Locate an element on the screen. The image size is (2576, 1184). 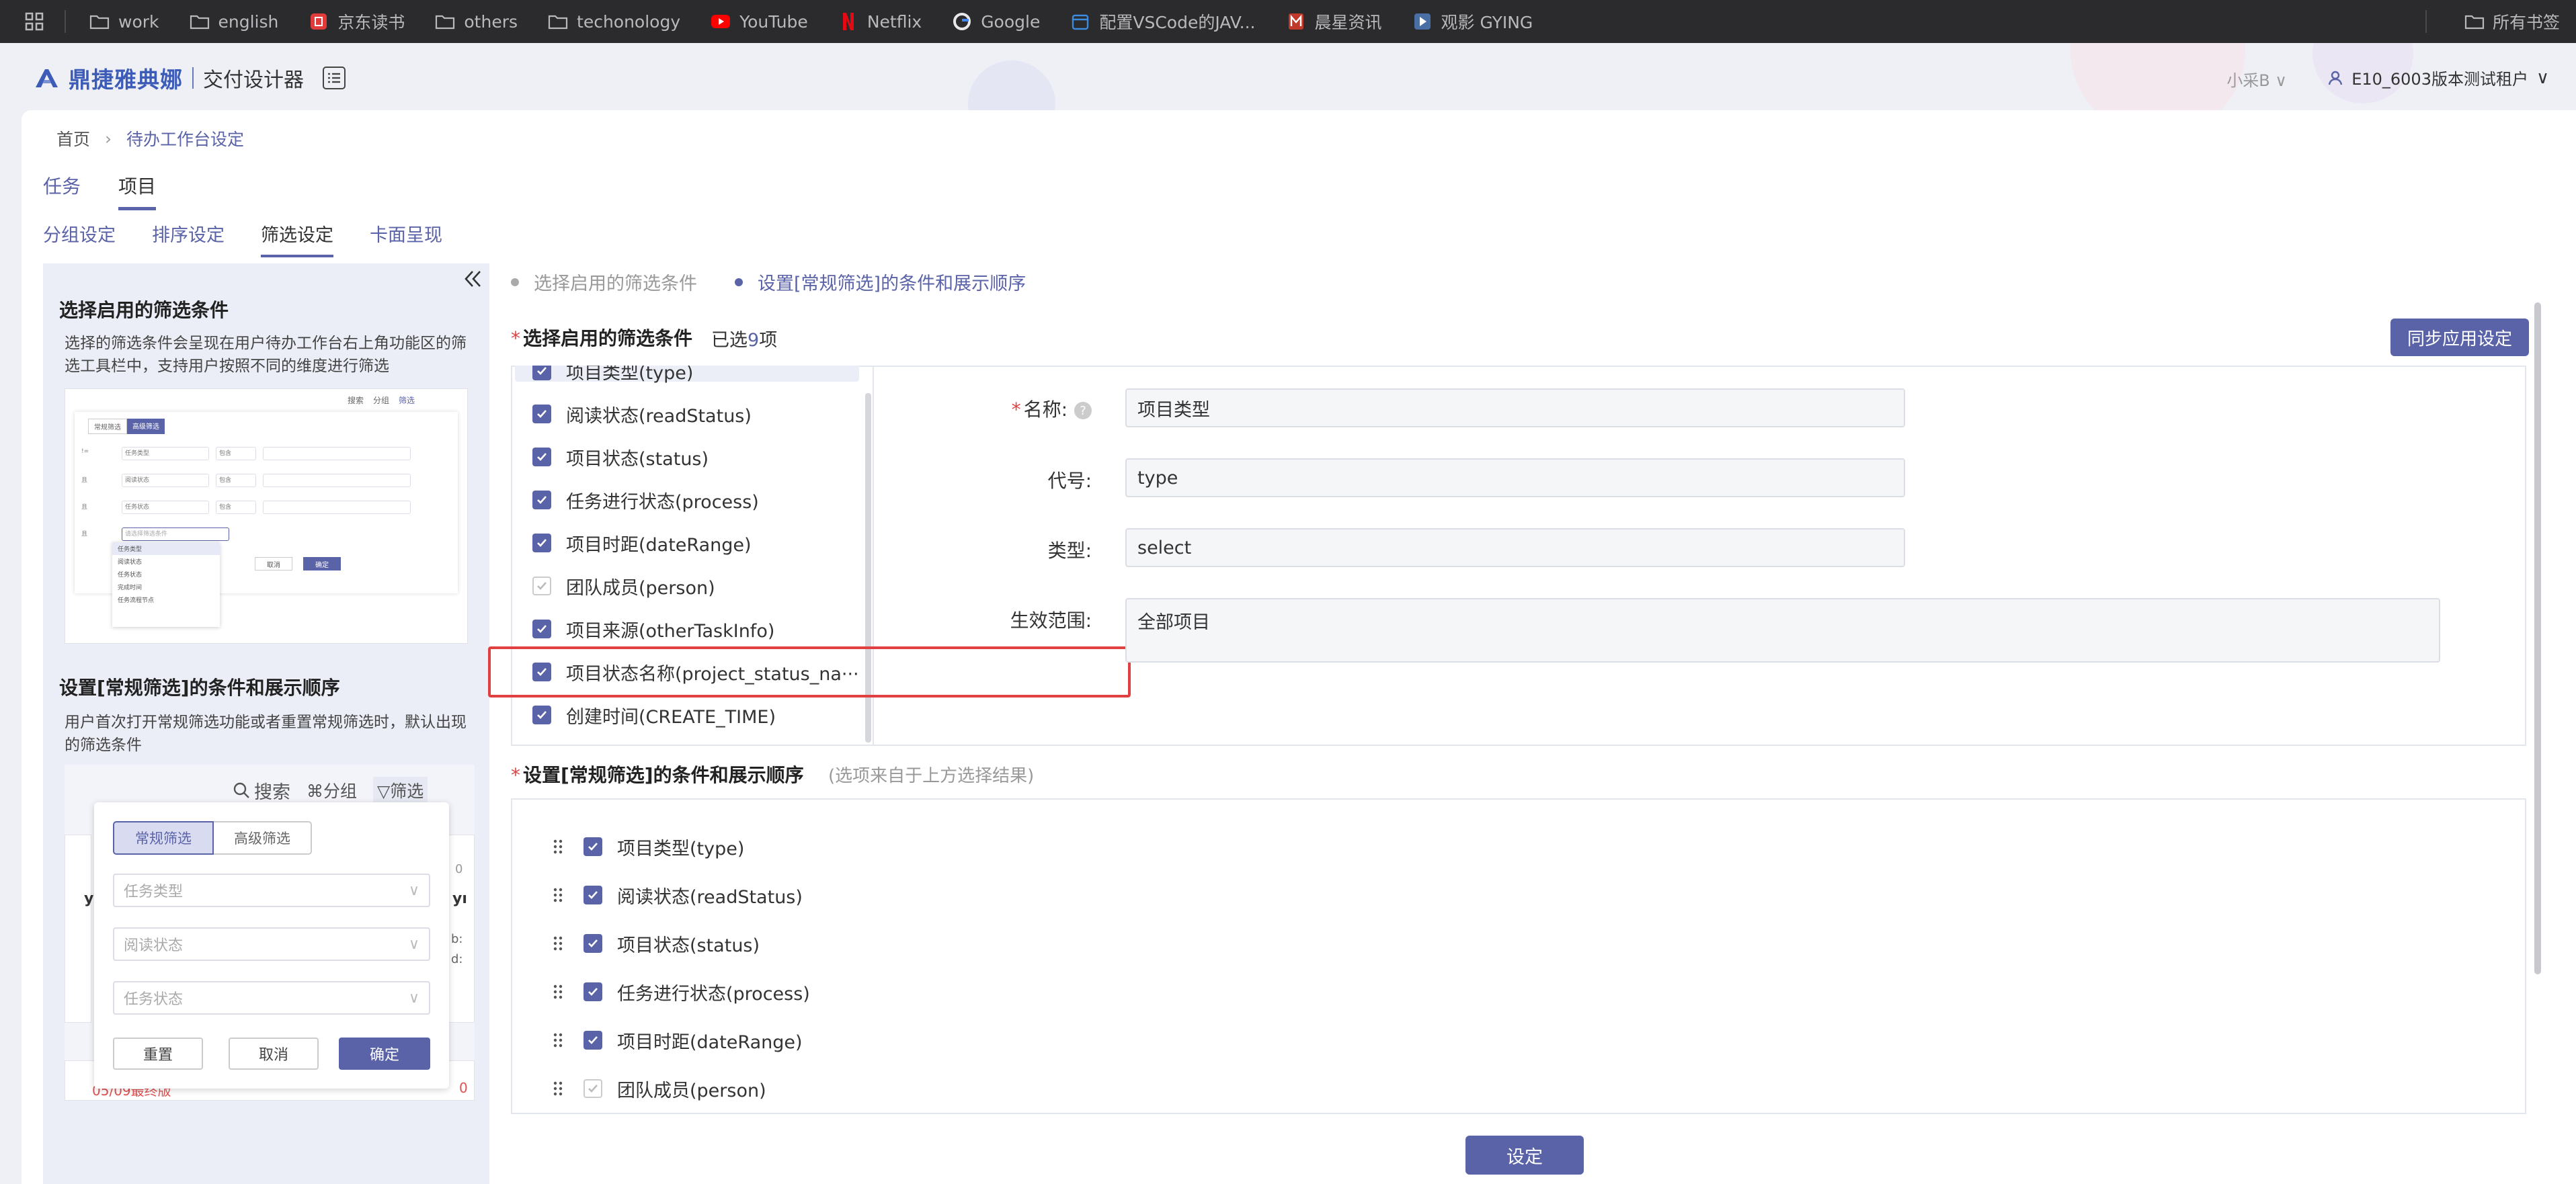
user-menu: 小采B ∨ is located at coordinates (2256, 79).